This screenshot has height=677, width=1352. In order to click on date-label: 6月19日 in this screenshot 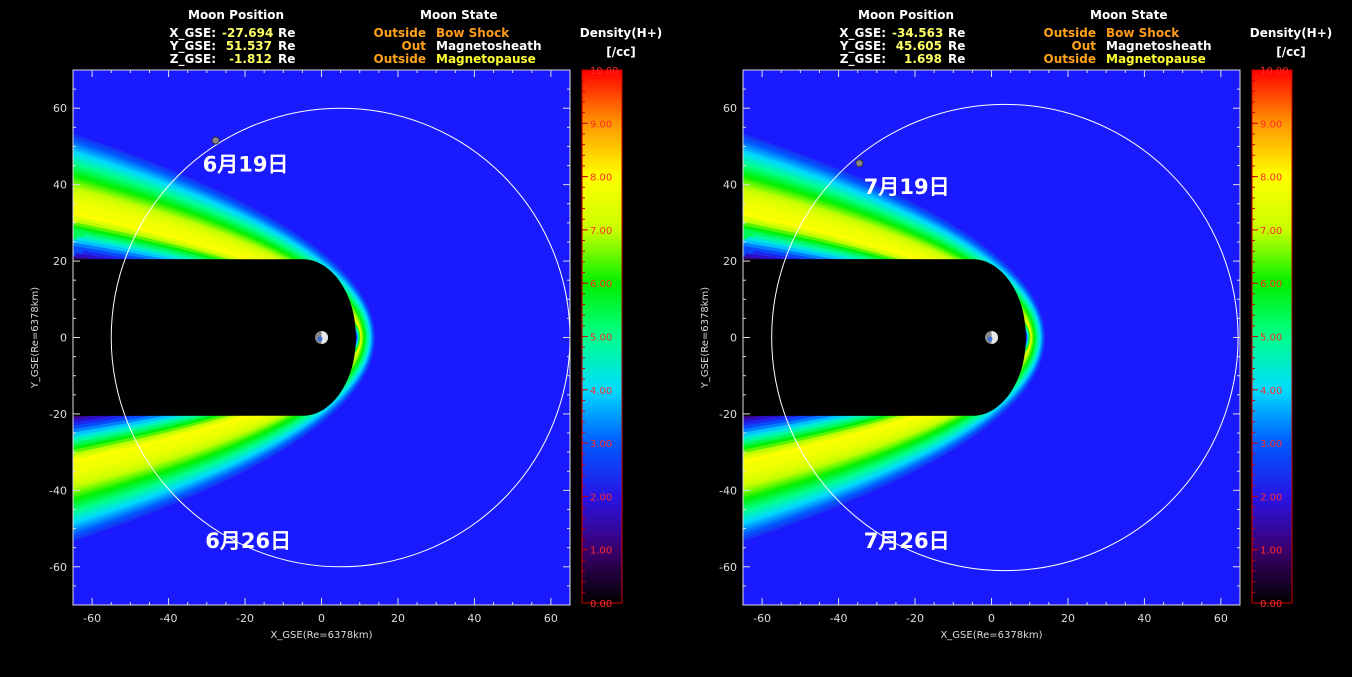, I will do `click(246, 165)`.